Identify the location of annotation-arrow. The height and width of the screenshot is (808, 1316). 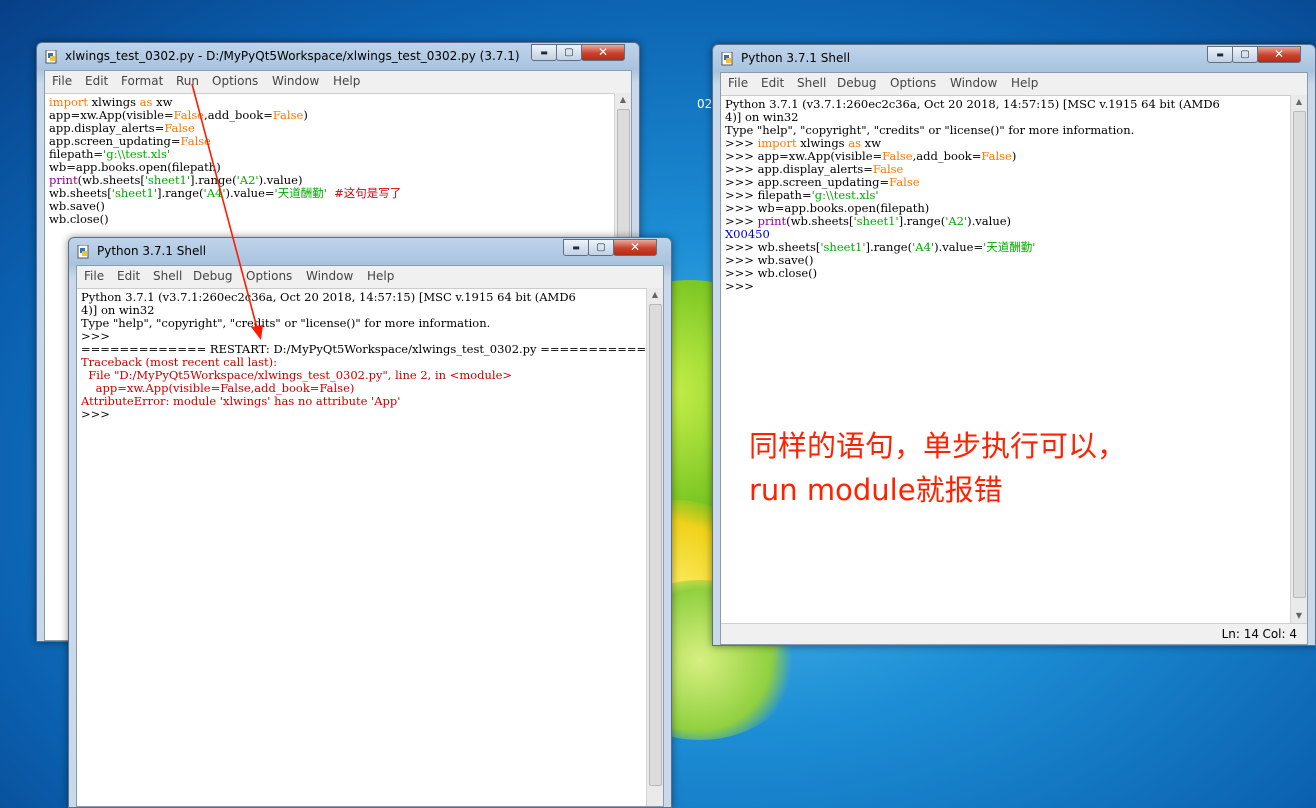
(227, 211).